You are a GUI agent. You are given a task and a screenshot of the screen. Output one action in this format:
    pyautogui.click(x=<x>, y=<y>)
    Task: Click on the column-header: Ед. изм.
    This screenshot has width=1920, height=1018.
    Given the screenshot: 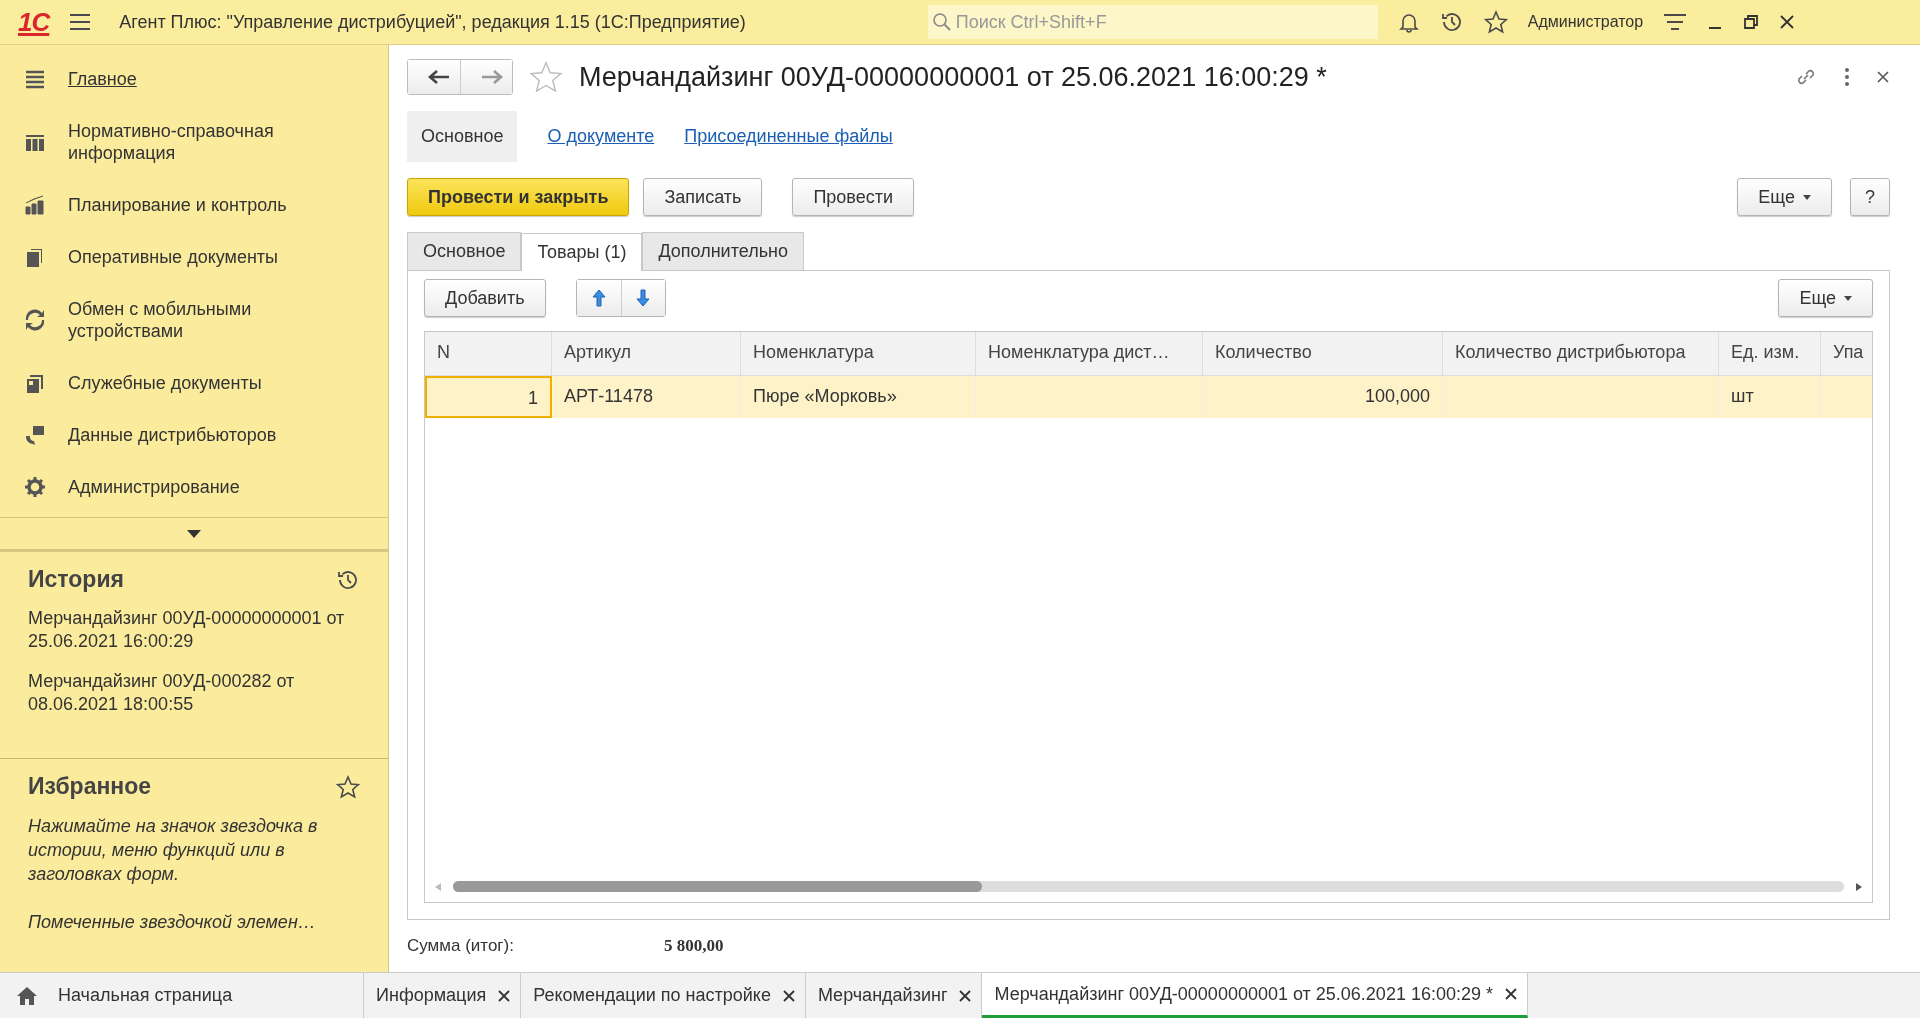 What is the action you would take?
    pyautogui.click(x=1770, y=354)
    